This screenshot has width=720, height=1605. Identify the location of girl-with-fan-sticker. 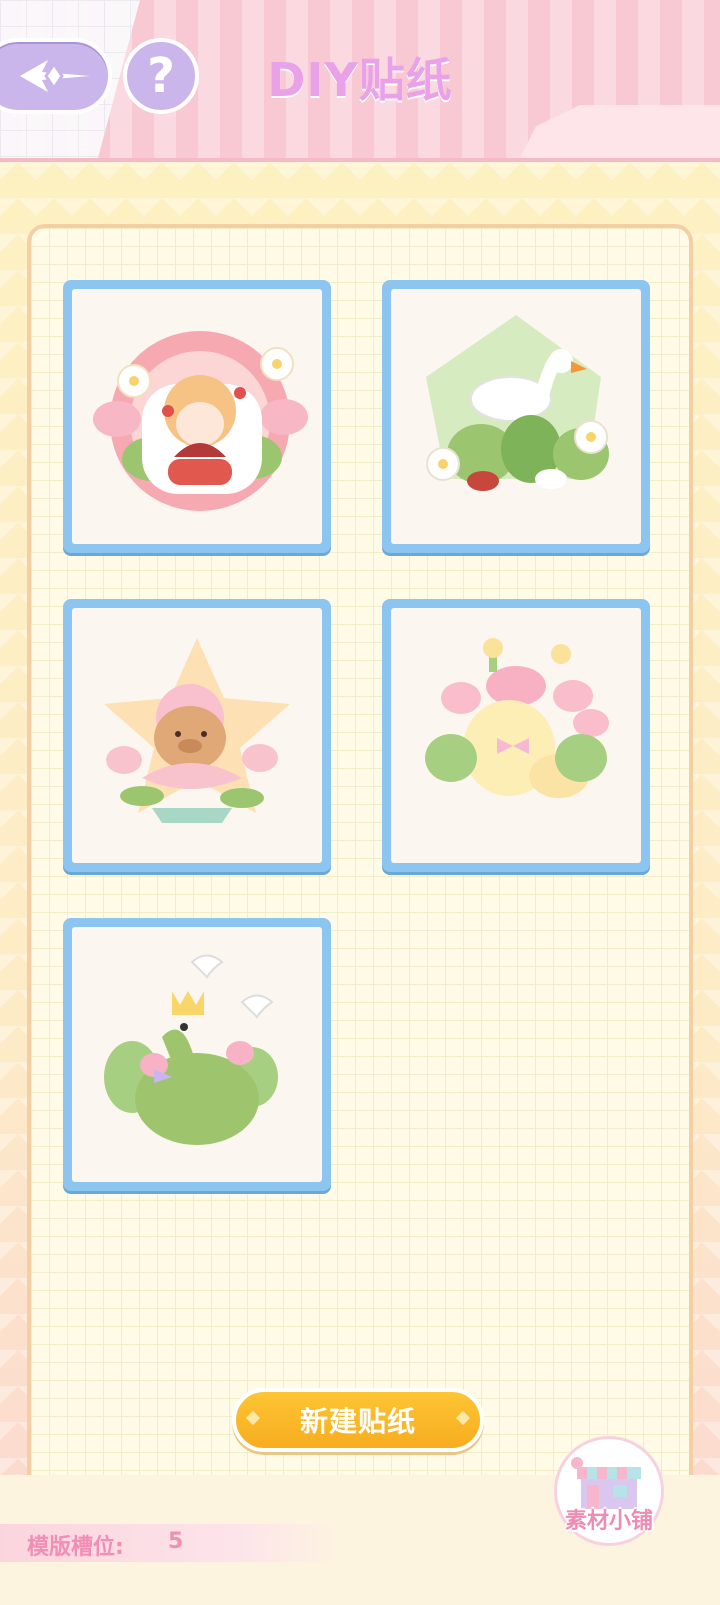
(197, 416).